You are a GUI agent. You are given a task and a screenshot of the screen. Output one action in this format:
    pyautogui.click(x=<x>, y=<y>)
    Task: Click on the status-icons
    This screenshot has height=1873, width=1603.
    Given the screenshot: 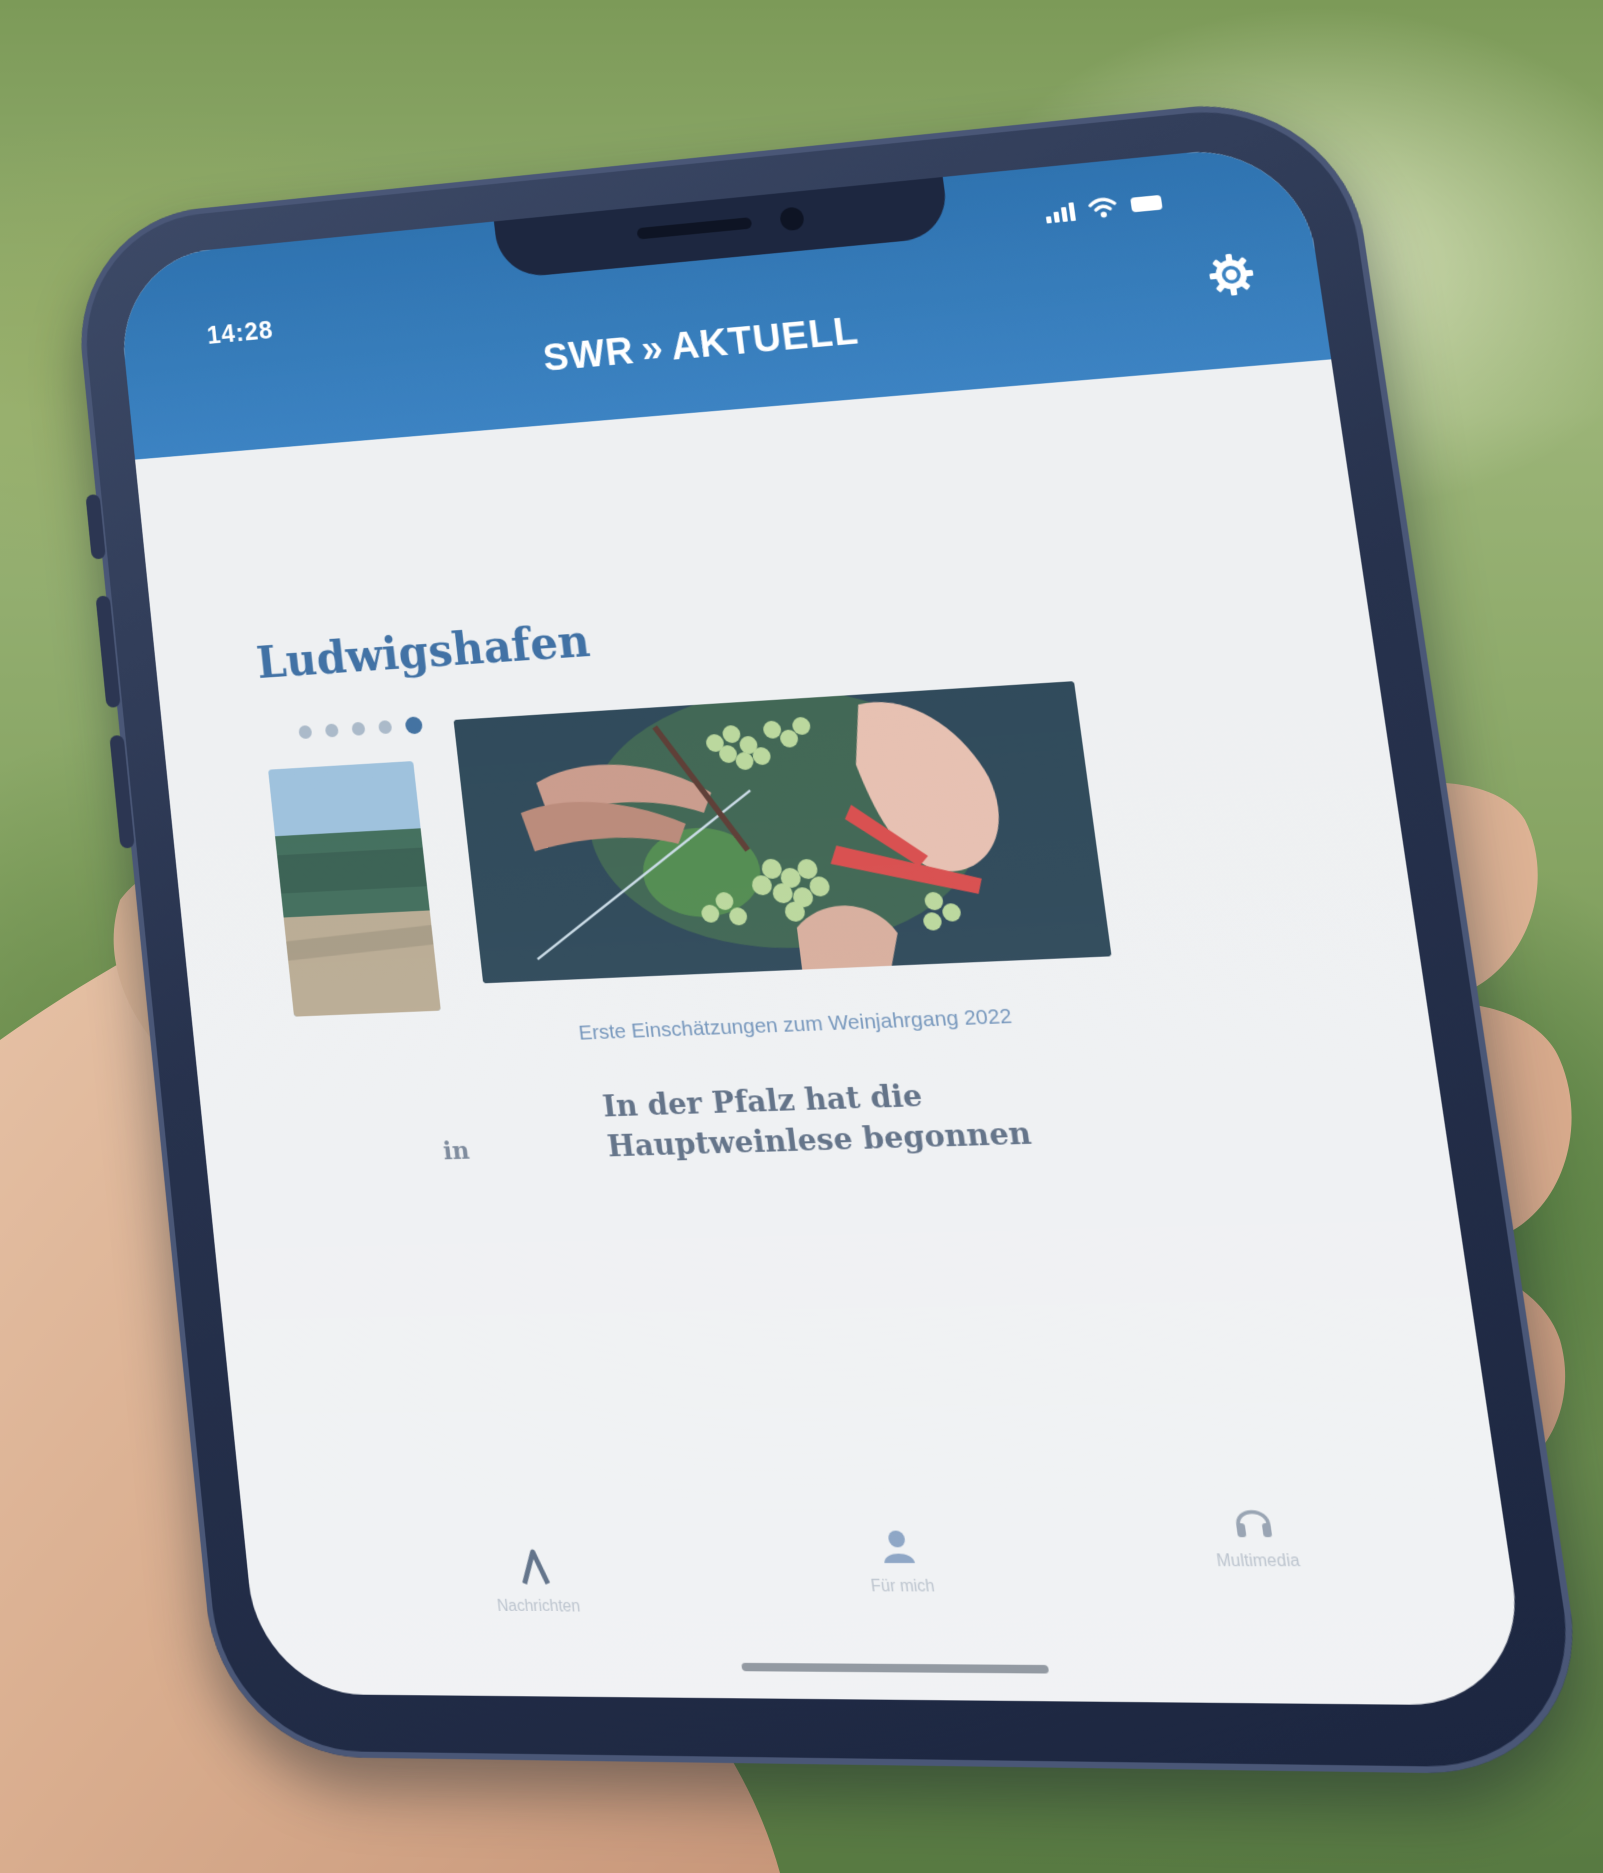 What is the action you would take?
    pyautogui.click(x=1103, y=207)
    